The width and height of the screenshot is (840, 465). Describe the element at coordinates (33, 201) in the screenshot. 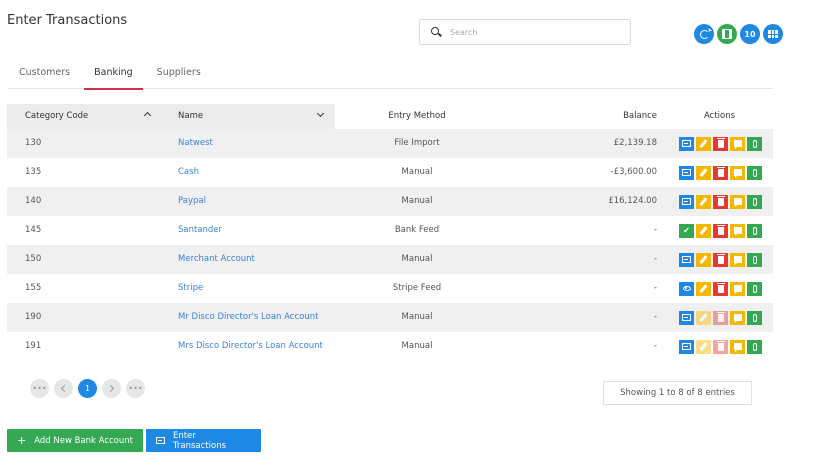

I see `category-code: 140` at that location.